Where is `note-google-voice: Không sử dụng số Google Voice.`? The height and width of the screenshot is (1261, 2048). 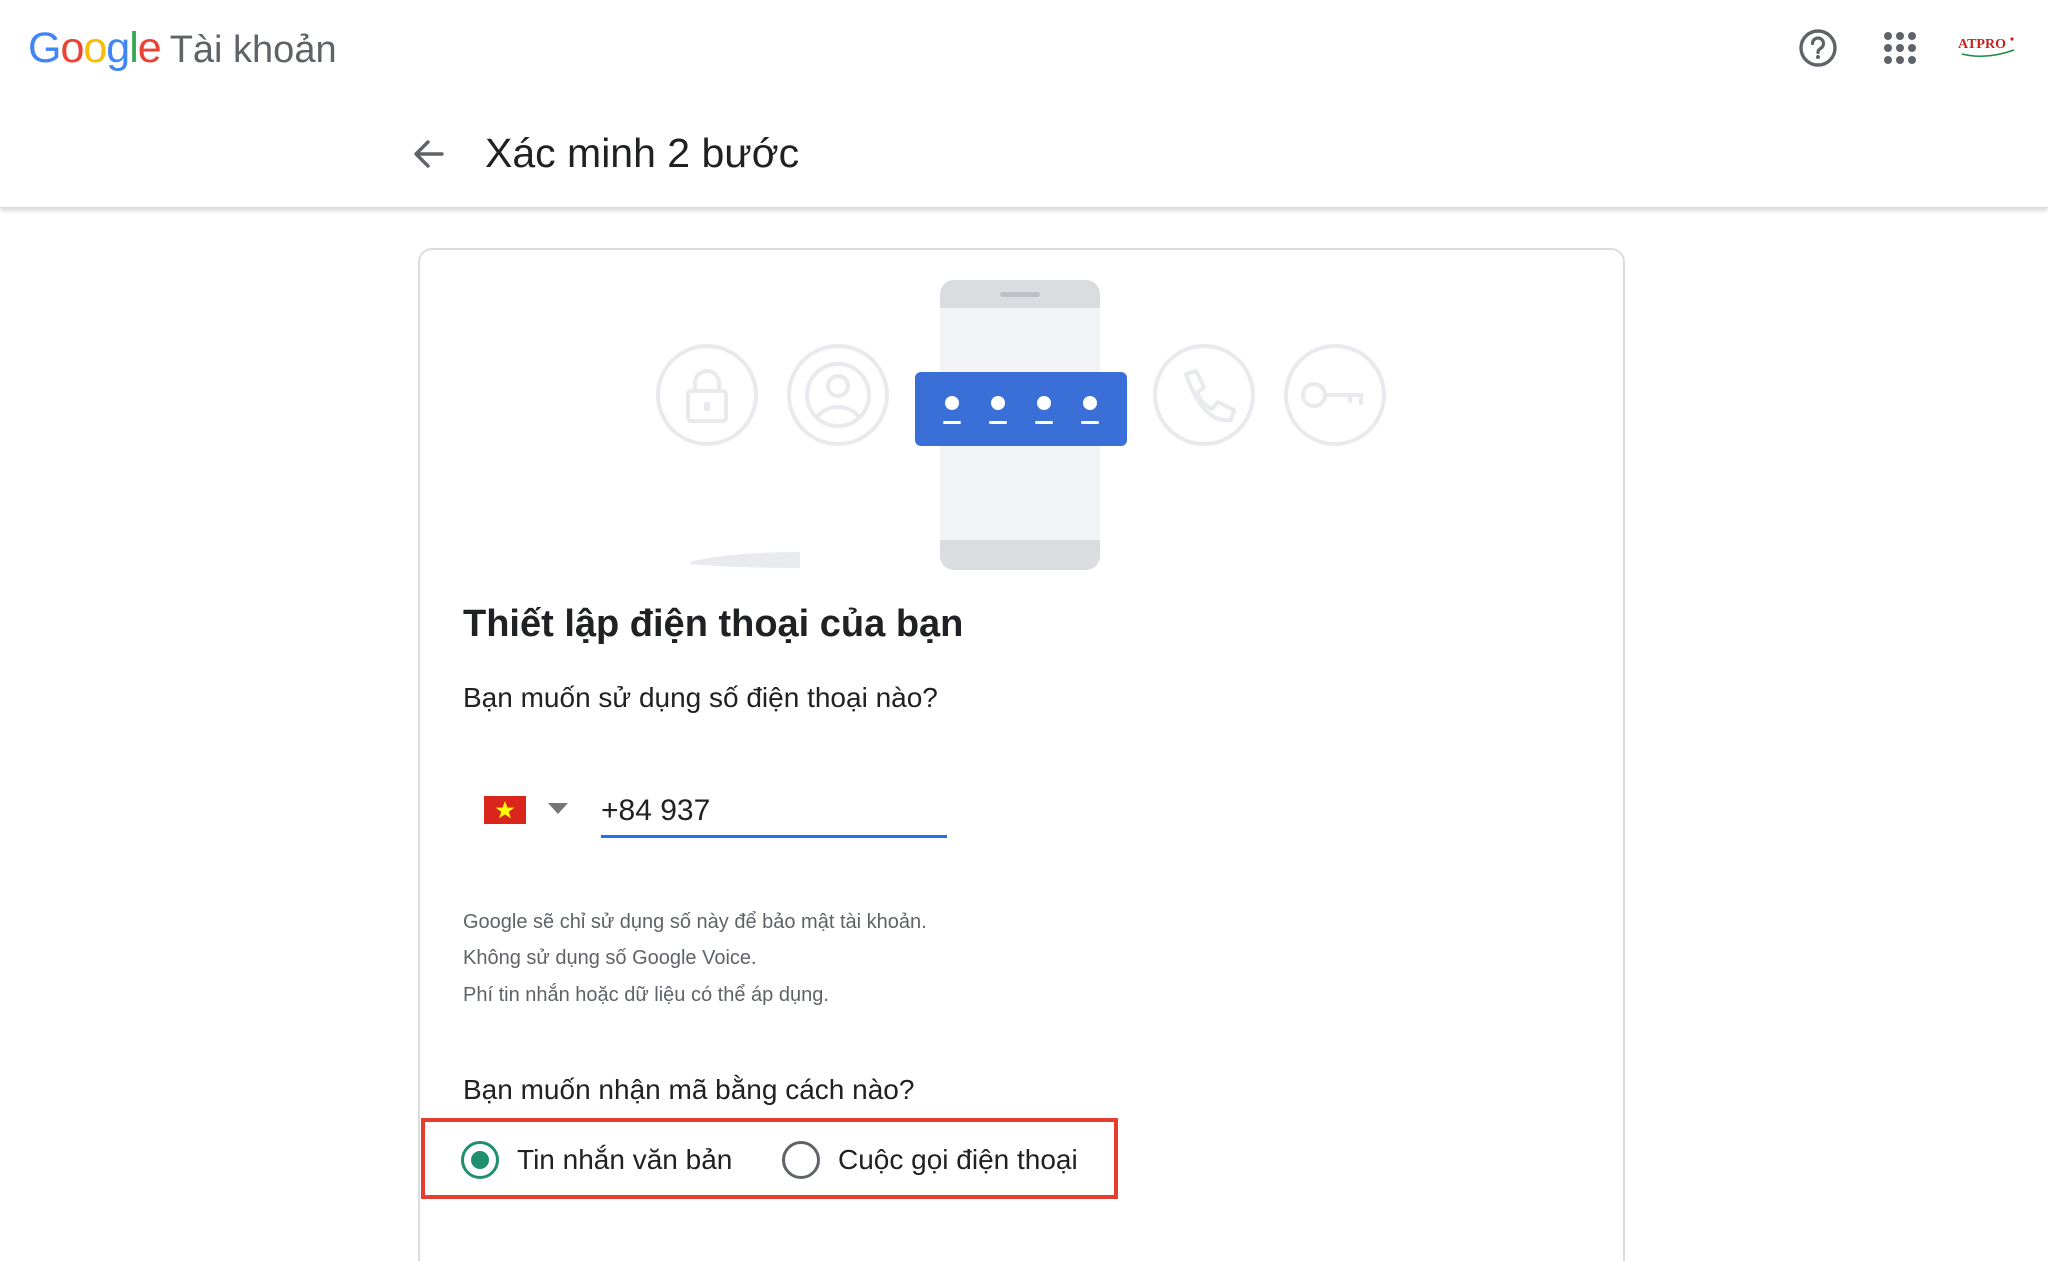 note-google-voice: Không sử dụng số Google Voice. is located at coordinates (610, 958).